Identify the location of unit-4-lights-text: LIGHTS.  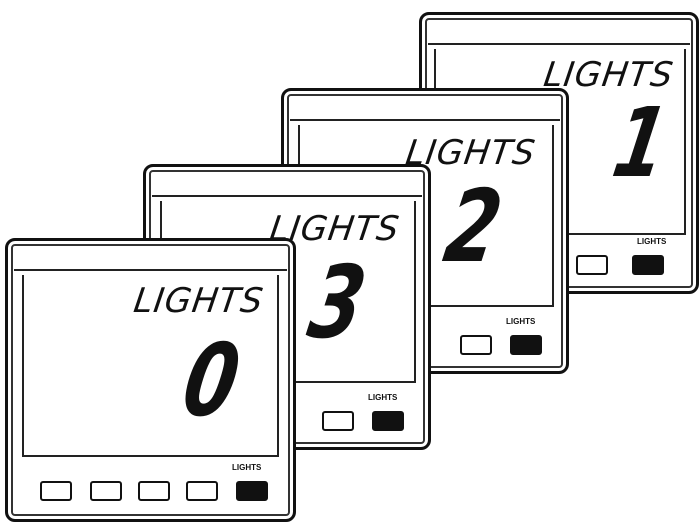
(199, 301).